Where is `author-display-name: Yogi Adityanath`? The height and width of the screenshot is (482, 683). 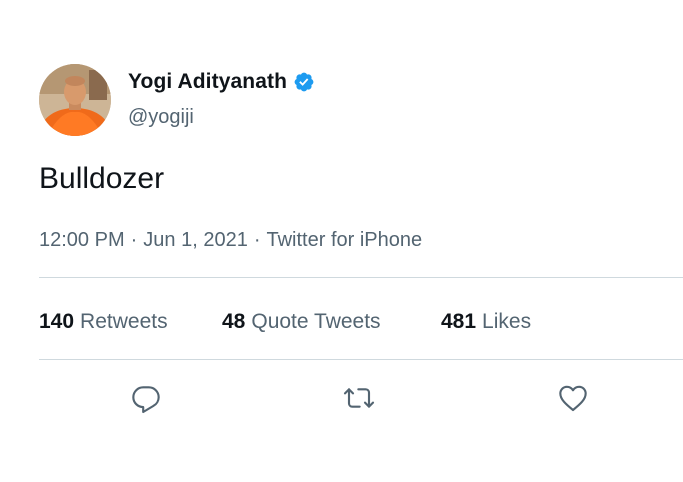 author-display-name: Yogi Adityanath is located at coordinates (207, 82).